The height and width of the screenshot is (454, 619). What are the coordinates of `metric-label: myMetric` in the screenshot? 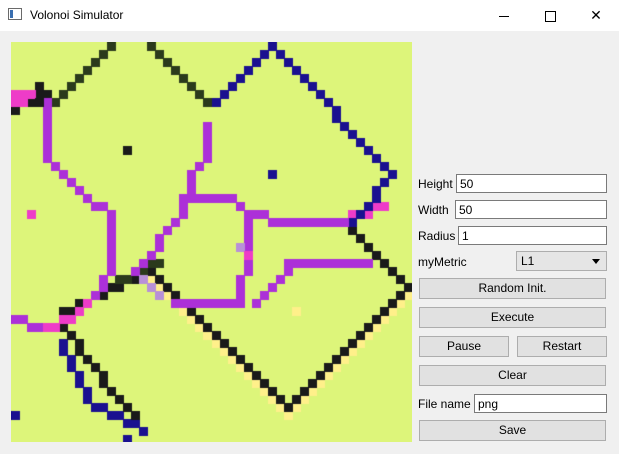 It's located at (442, 262).